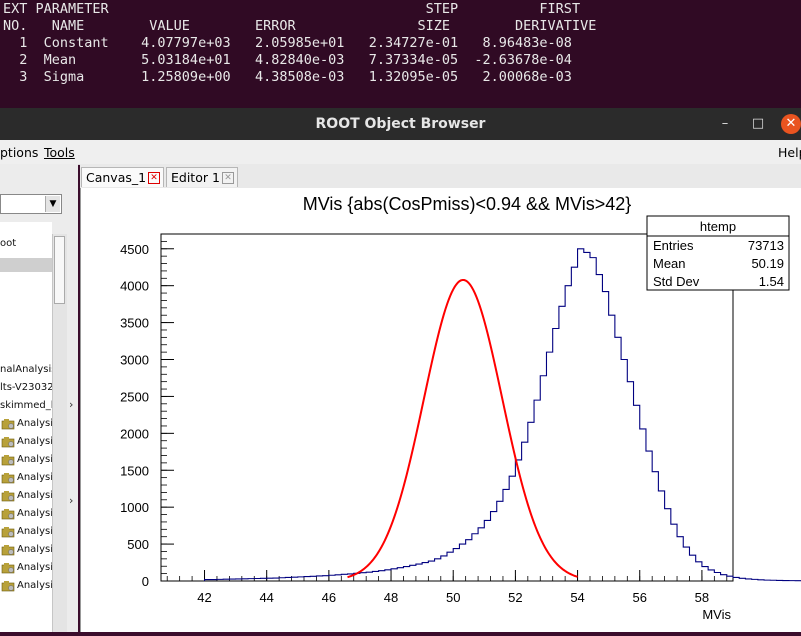 The width and height of the screenshot is (801, 636). I want to click on menu-help: Help, so click(789, 152).